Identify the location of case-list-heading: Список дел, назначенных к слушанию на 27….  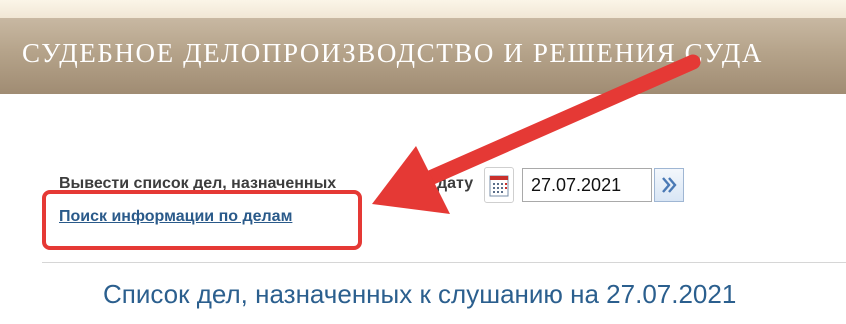
(420, 294).